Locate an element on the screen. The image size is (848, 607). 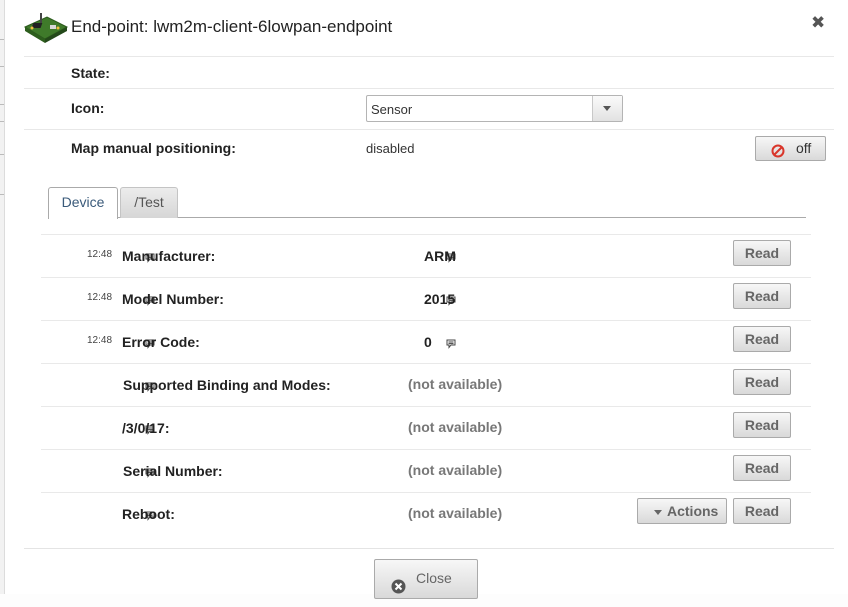
close-label: Close is located at coordinates (434, 578).